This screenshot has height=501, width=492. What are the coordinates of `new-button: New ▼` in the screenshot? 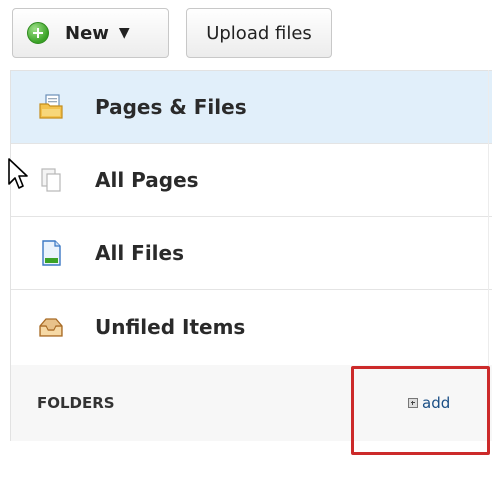 It's located at (90, 33).